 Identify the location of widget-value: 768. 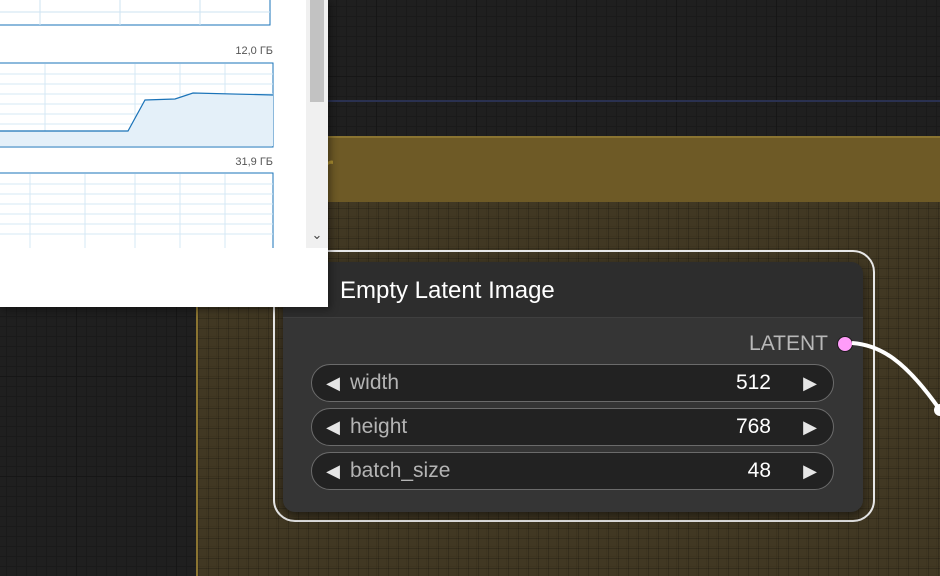
(753, 427).